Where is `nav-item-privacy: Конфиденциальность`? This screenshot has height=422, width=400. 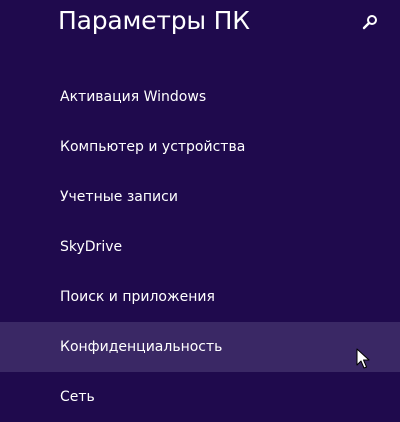 nav-item-privacy: Конфиденциальность is located at coordinates (200, 347).